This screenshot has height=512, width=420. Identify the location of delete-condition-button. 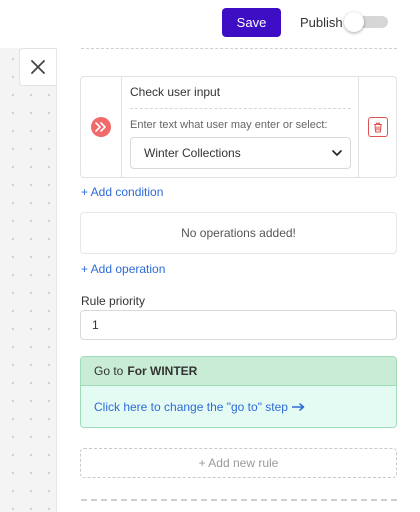
(377, 127).